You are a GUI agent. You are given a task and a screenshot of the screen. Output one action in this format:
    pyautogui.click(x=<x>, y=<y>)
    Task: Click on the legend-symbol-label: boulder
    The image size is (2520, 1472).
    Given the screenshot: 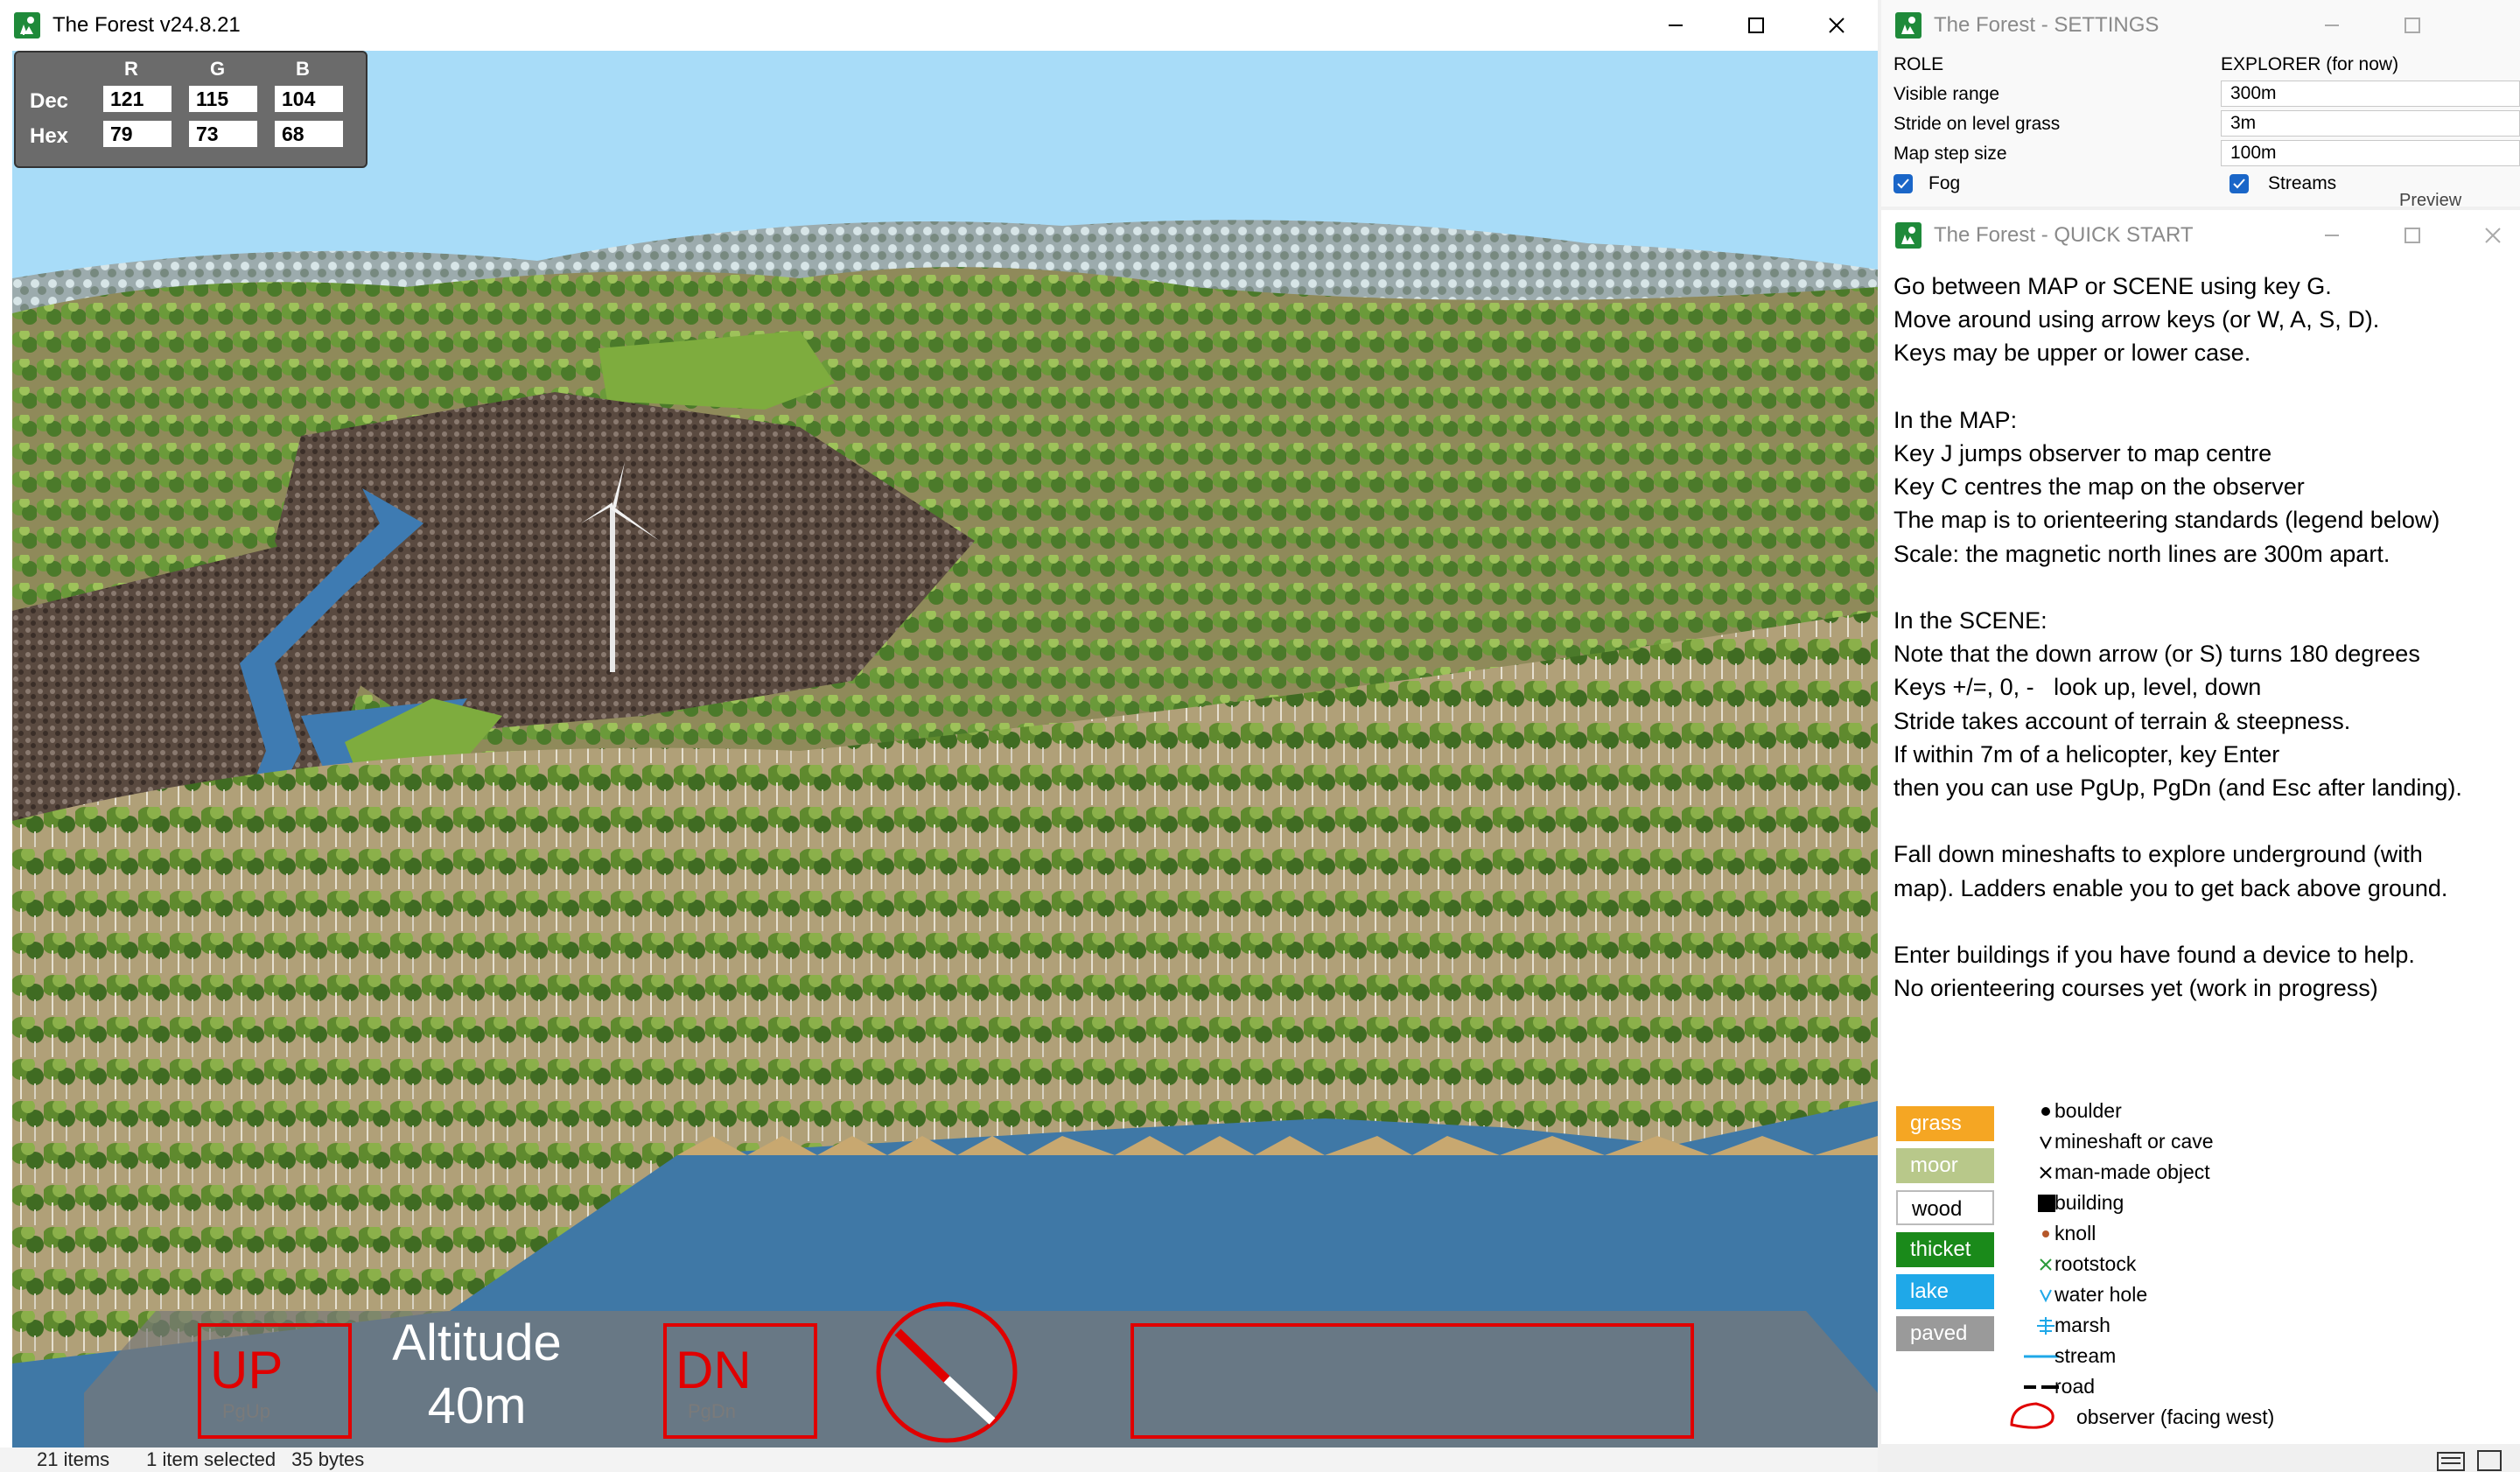 What is the action you would take?
    pyautogui.click(x=2088, y=1110)
    